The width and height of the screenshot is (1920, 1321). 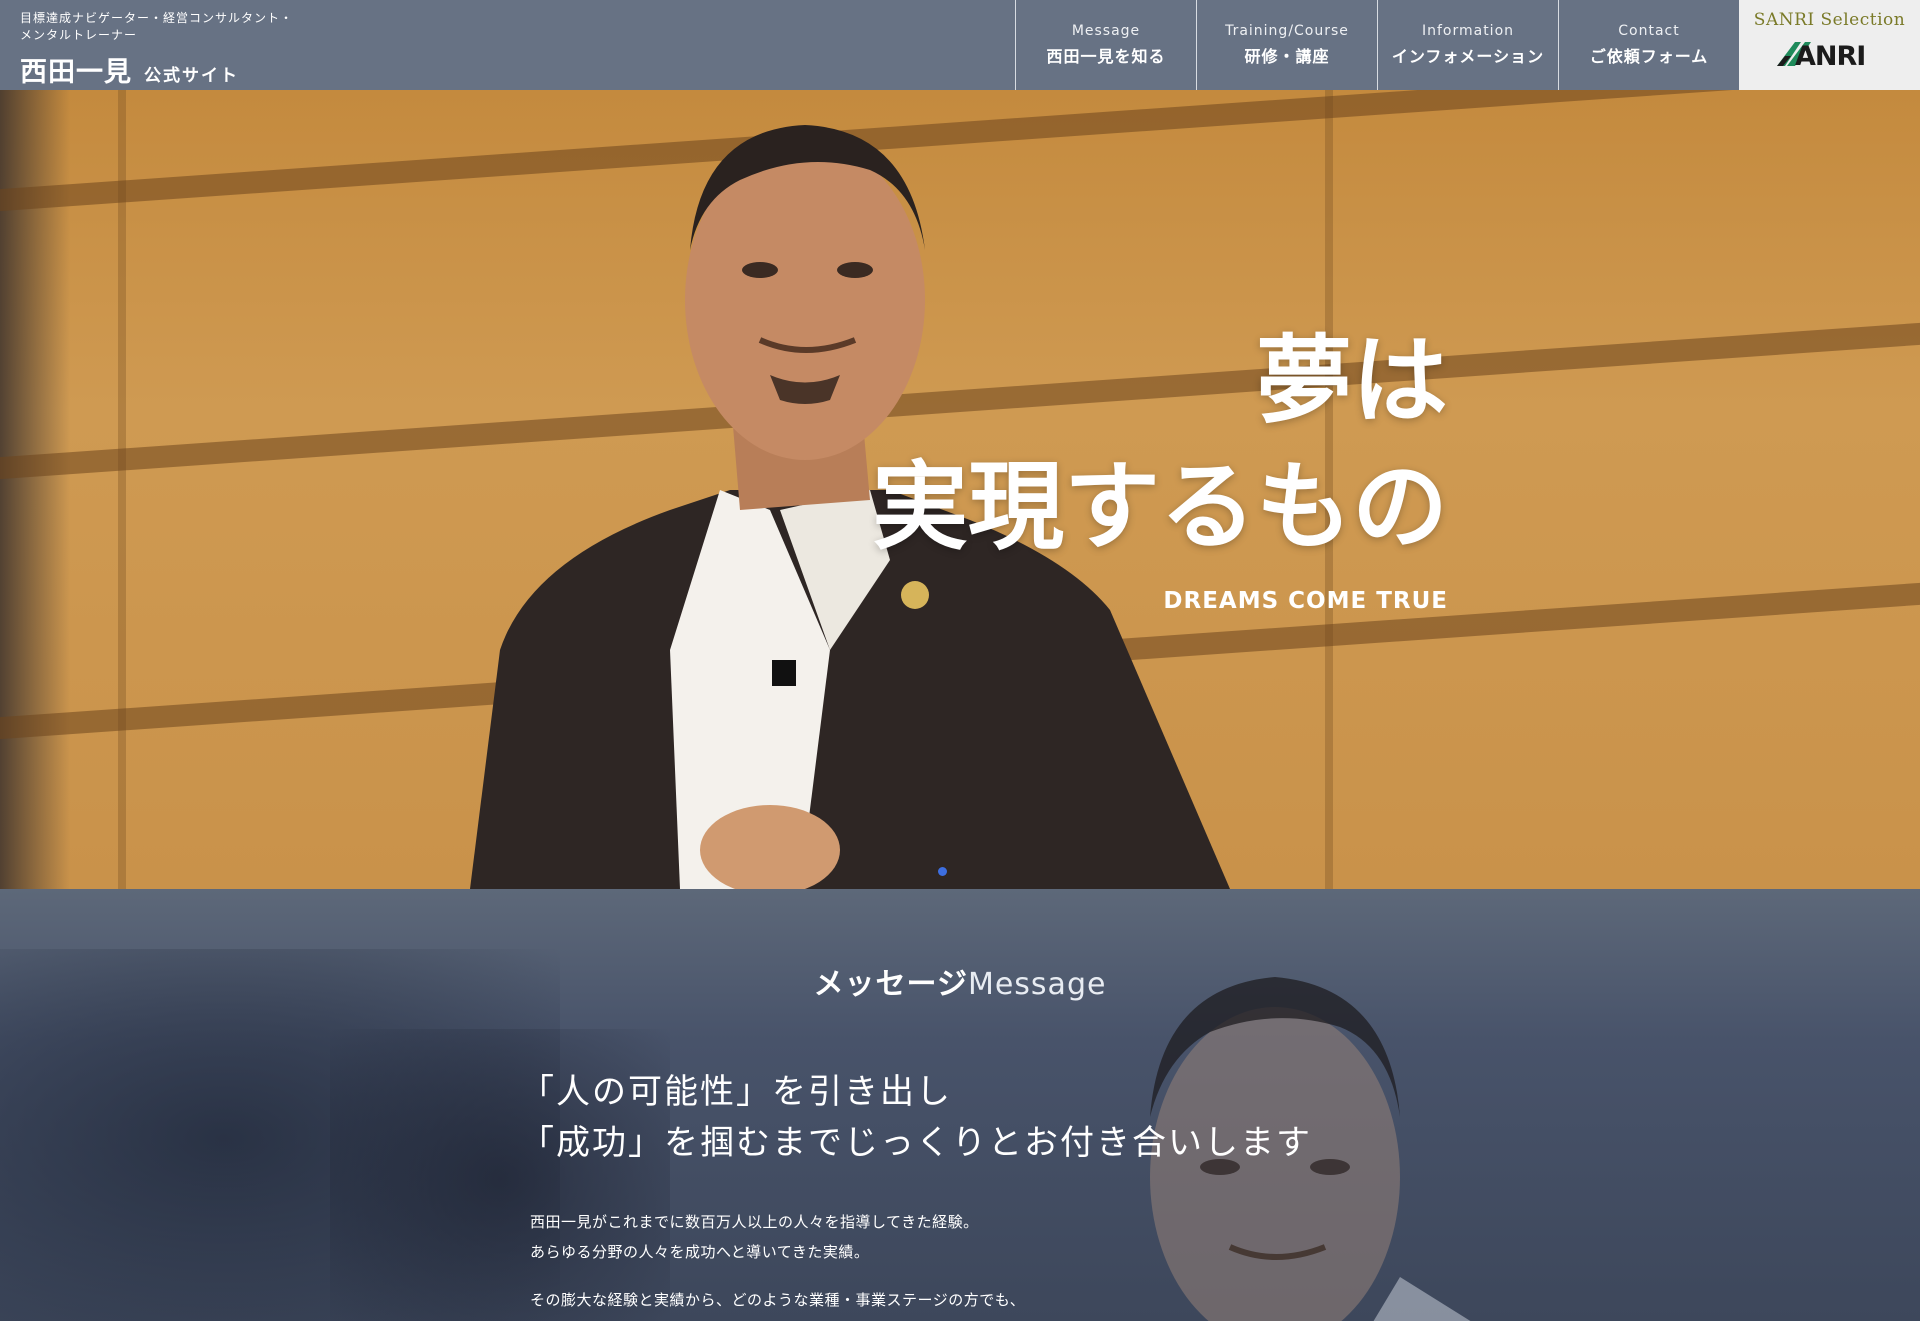 I want to click on message-heading-ja: メッセージ, so click(x=890, y=984).